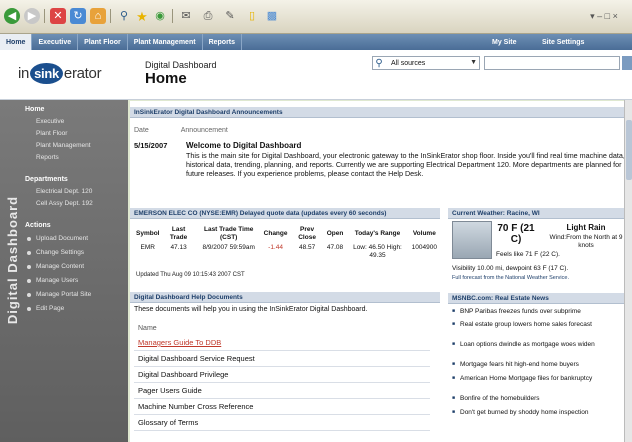 This screenshot has height=442, width=632. Describe the element at coordinates (50, 121) in the screenshot. I see `sidebar-item-executive: Executive` at that location.